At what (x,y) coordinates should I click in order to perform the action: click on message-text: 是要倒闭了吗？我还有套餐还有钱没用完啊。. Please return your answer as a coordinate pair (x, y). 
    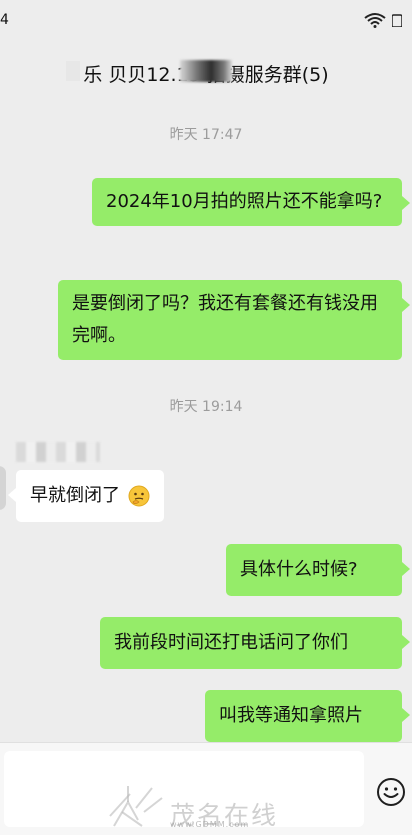
    Looking at the image, I should click on (225, 319).